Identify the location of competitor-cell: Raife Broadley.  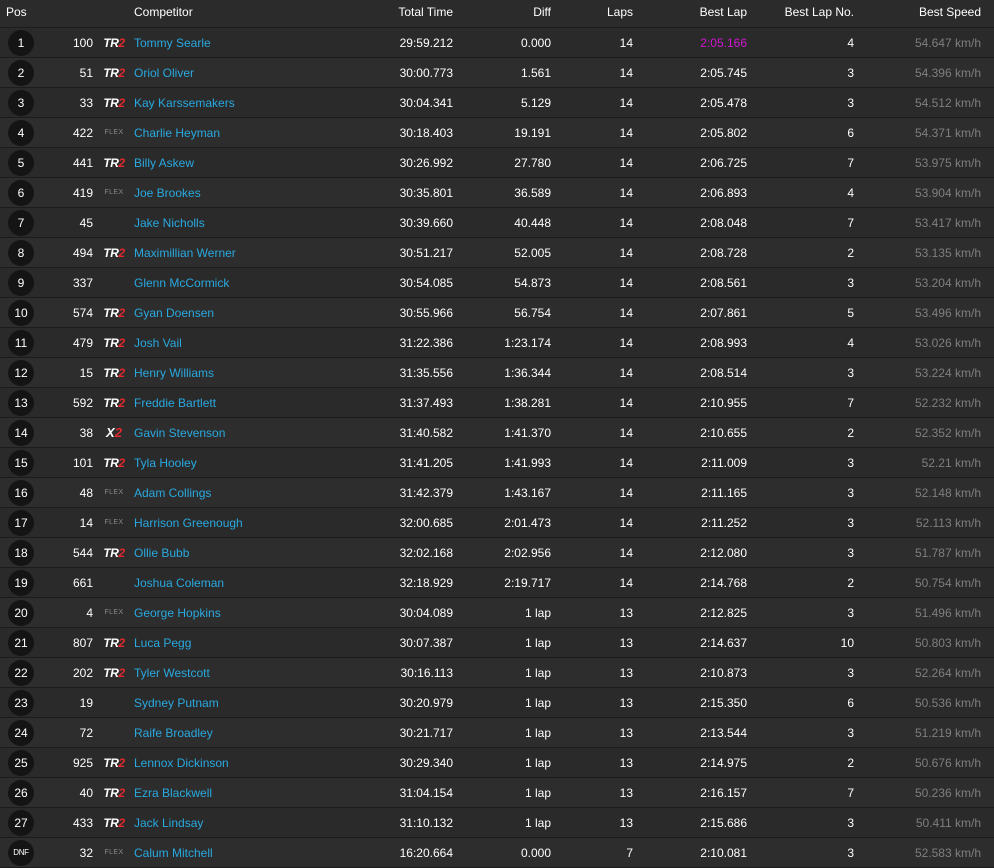
(249, 732).